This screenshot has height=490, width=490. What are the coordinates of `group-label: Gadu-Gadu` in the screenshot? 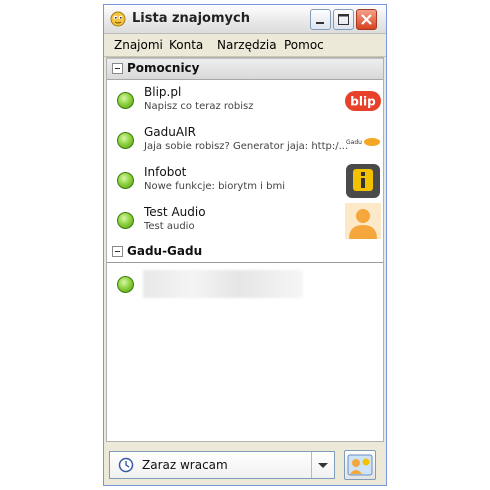 It's located at (165, 251).